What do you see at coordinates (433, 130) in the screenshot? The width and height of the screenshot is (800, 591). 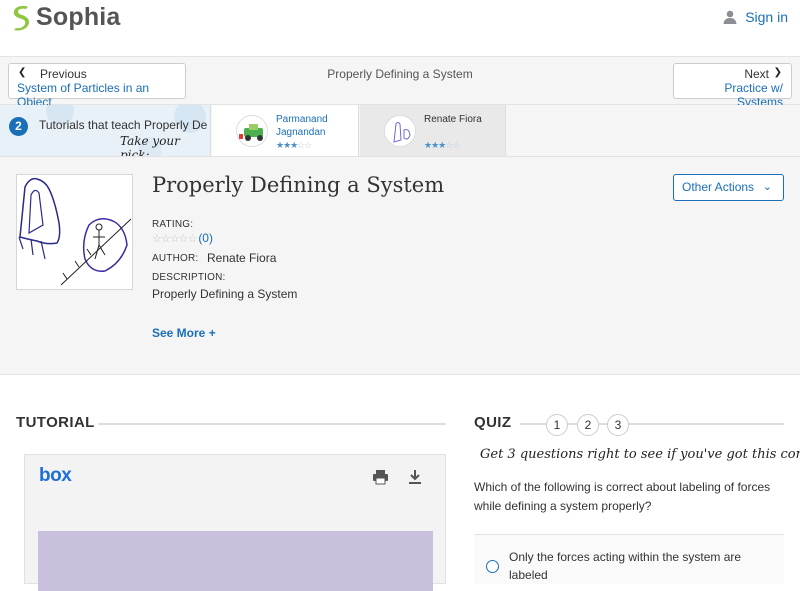 I see `tutorial-card-selected: Renate Fiora ★★★☆☆` at bounding box center [433, 130].